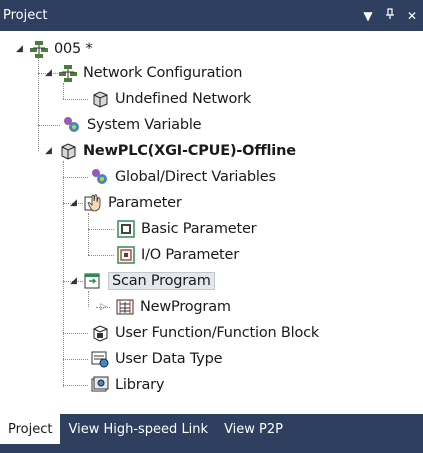 The width and height of the screenshot is (423, 453). What do you see at coordinates (100, 359) in the screenshot?
I see `data-type-icon` at bounding box center [100, 359].